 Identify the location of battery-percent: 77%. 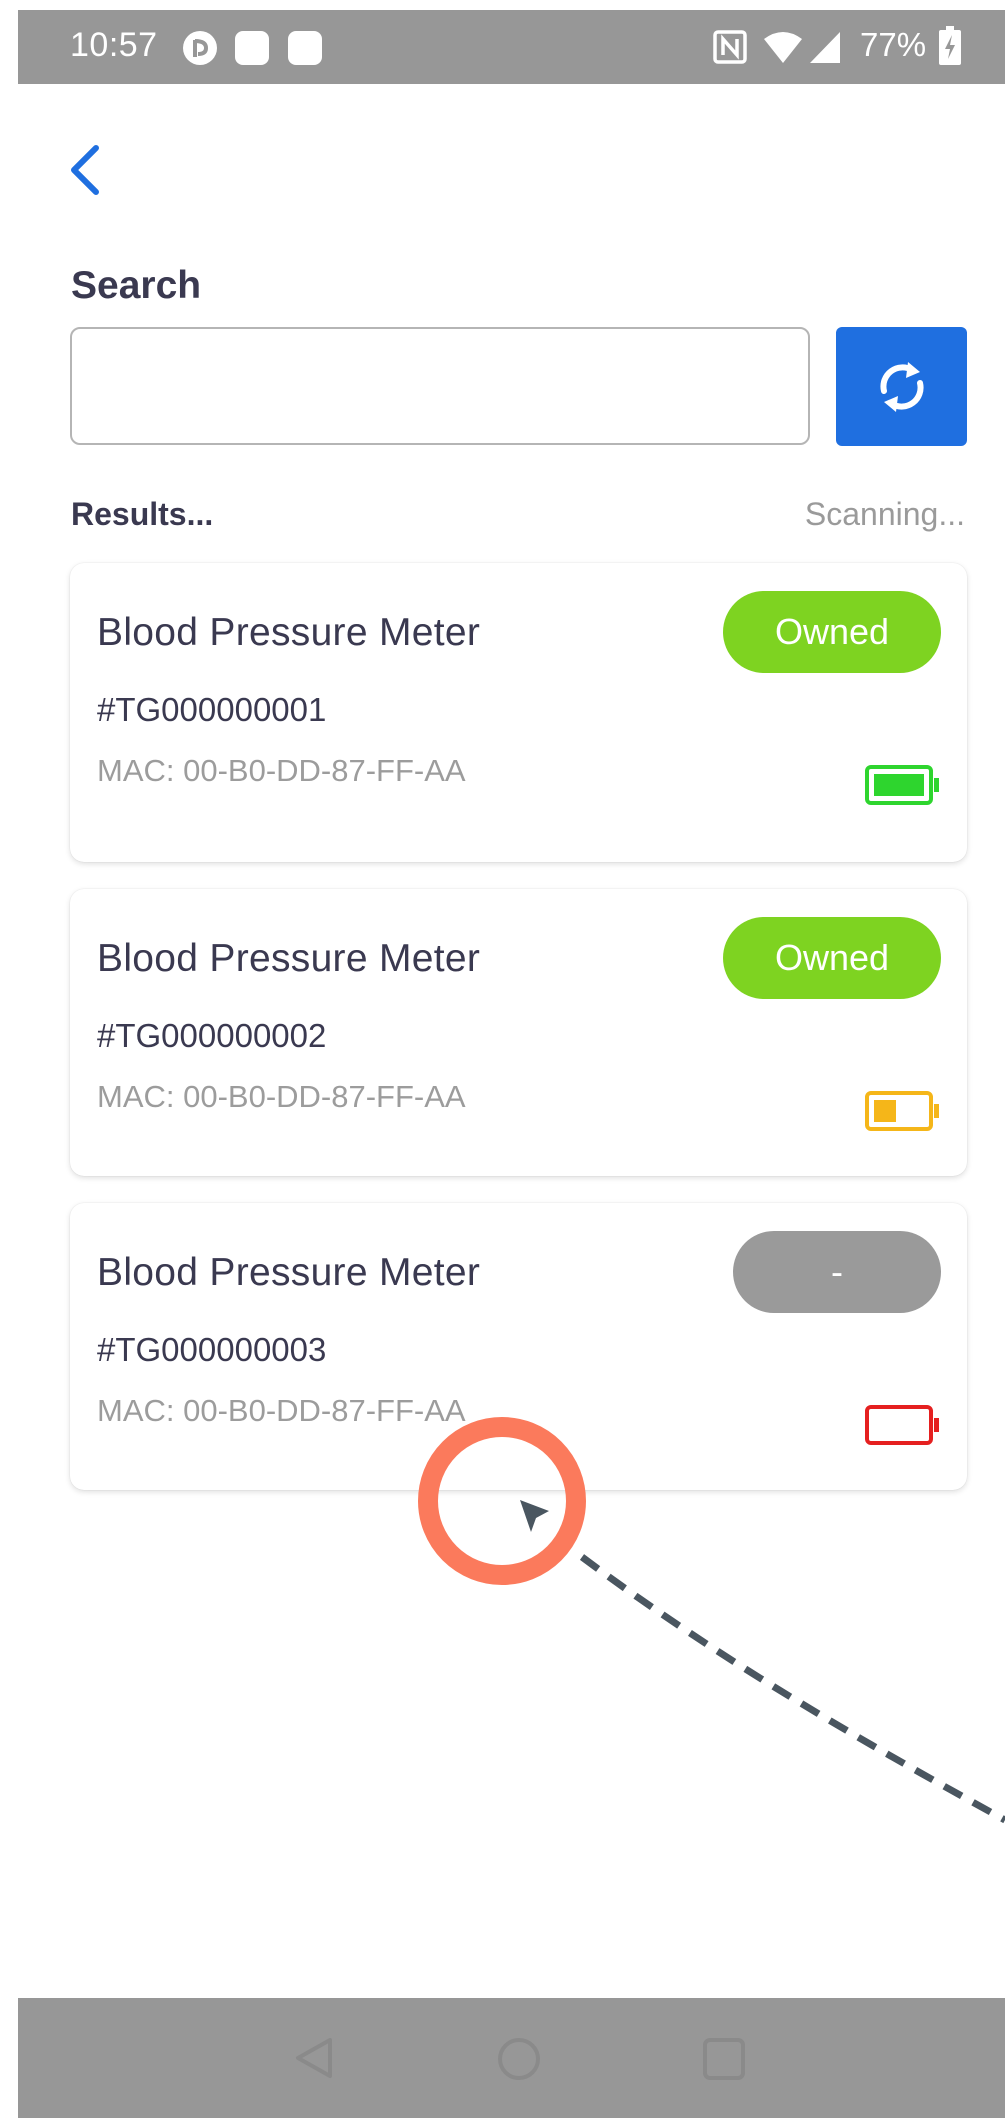
(893, 44).